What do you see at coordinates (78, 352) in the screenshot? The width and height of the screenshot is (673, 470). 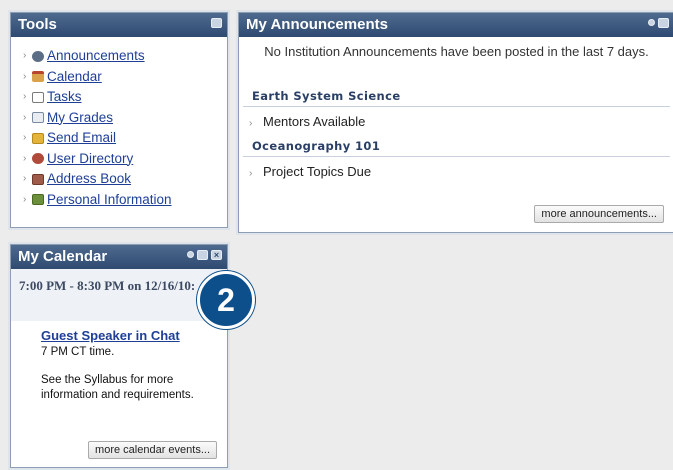 I see `event-description-line1: 7 PM CT time.` at bounding box center [78, 352].